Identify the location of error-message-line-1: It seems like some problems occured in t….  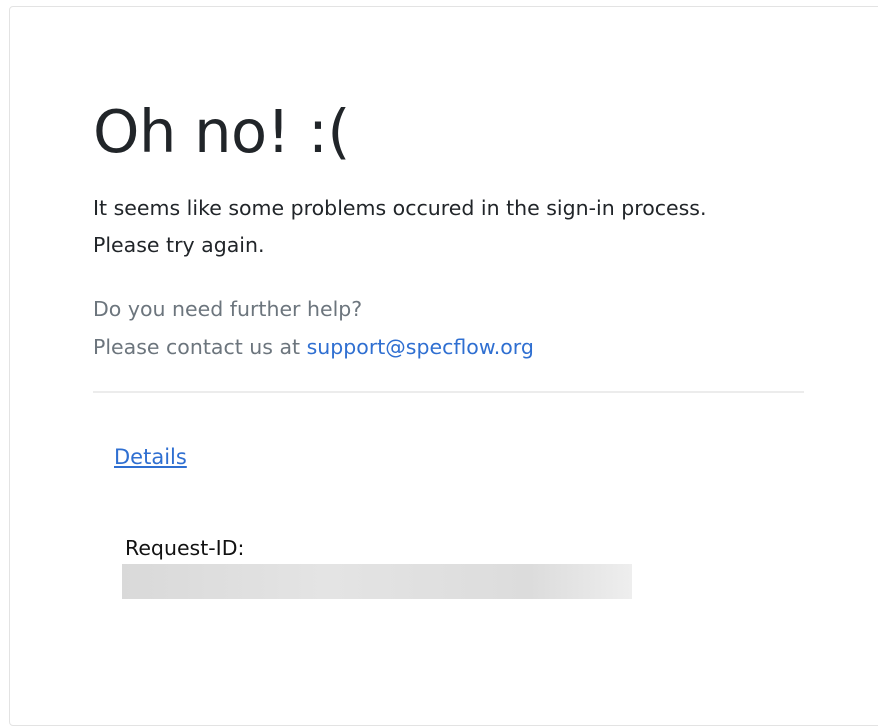
(400, 208).